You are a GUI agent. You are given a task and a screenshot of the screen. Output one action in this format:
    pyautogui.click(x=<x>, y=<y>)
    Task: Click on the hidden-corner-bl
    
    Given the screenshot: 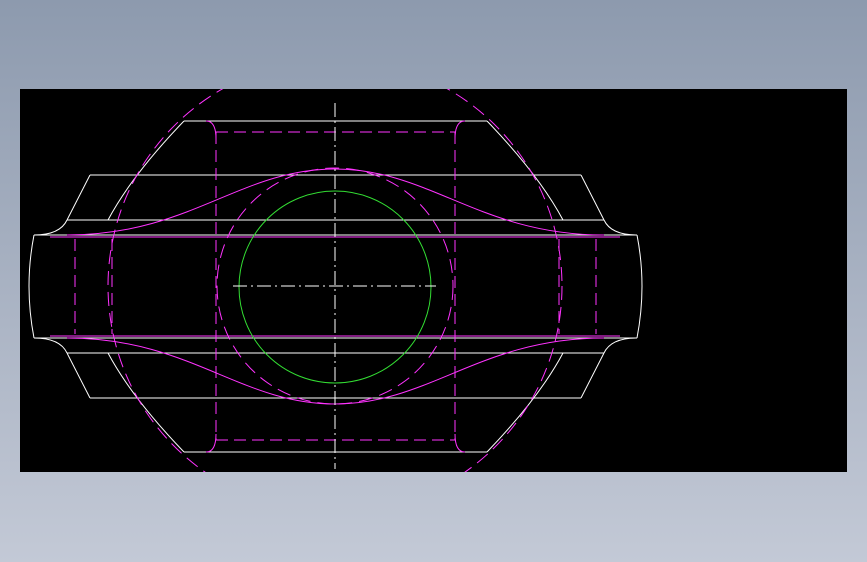 What is the action you would take?
    pyautogui.click(x=211, y=443)
    